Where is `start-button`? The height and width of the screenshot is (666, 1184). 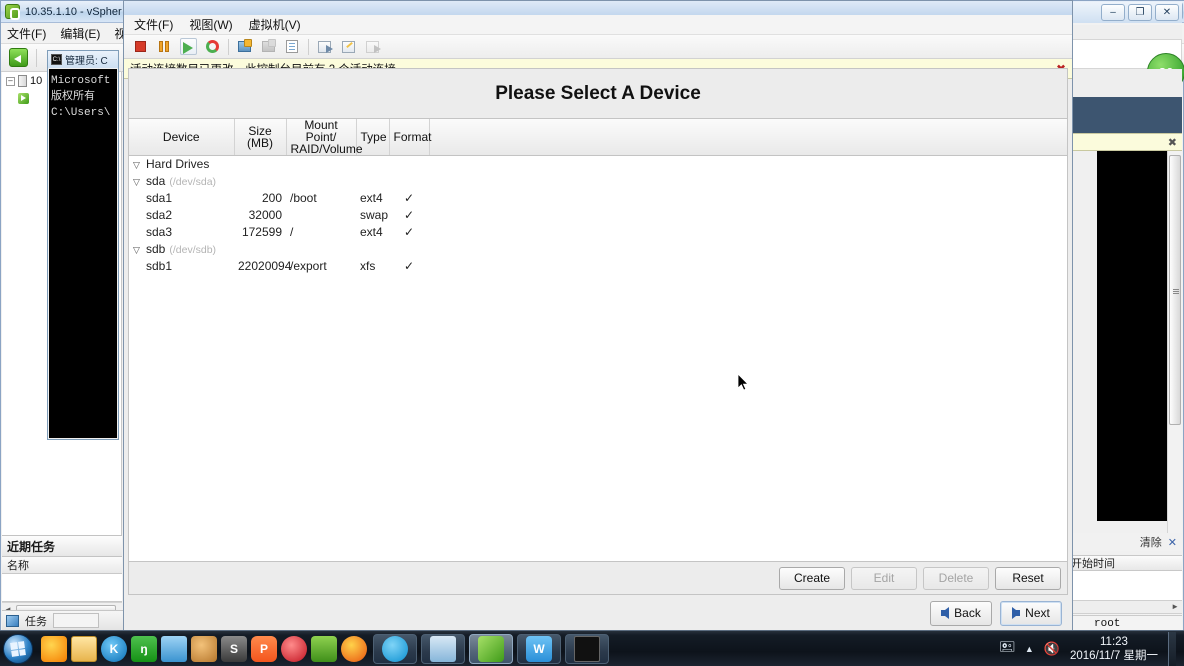 start-button is located at coordinates (18, 648).